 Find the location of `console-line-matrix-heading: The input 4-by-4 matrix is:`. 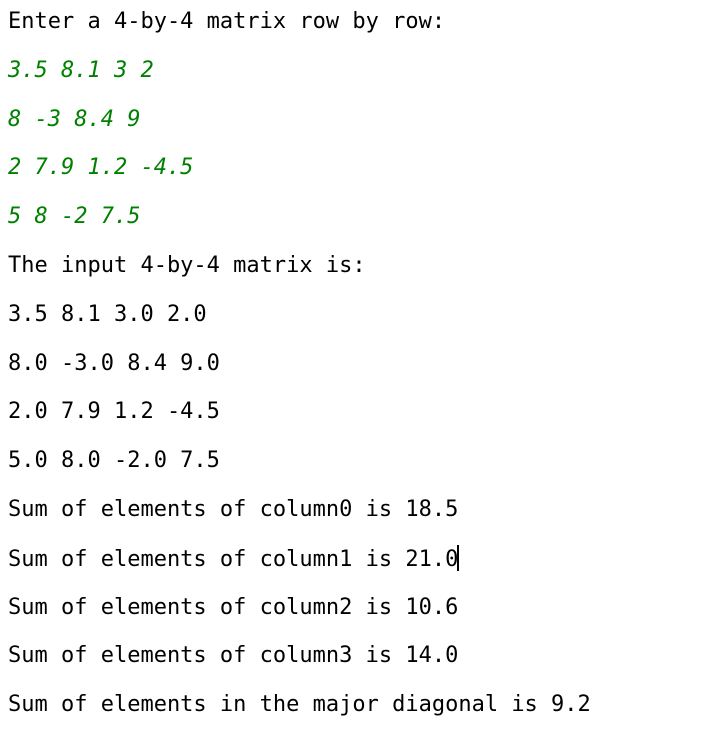

console-line-matrix-heading: The input 4-by-4 matrix is: is located at coordinates (187, 265).